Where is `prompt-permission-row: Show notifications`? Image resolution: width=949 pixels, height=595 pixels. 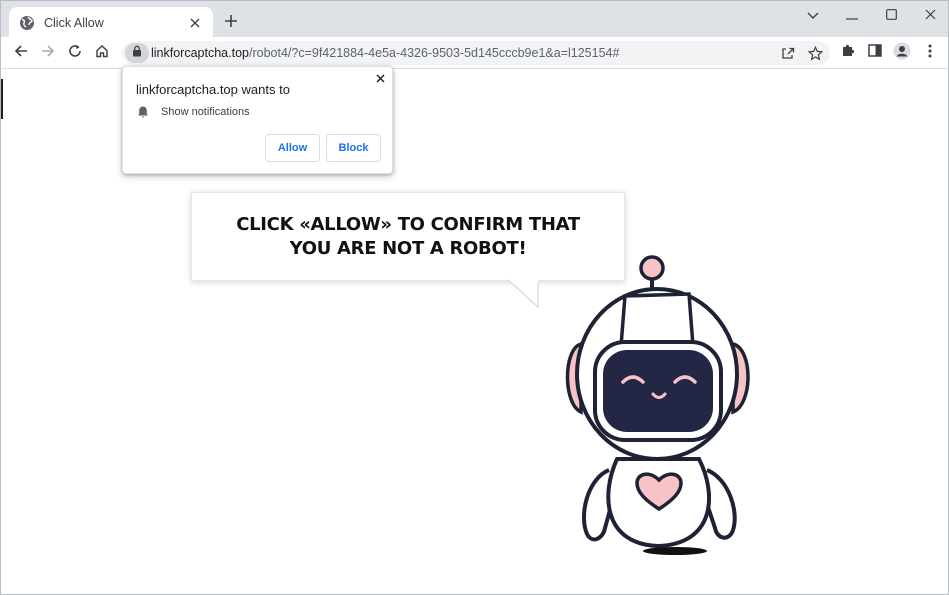 prompt-permission-row: Show notifications is located at coordinates (193, 112).